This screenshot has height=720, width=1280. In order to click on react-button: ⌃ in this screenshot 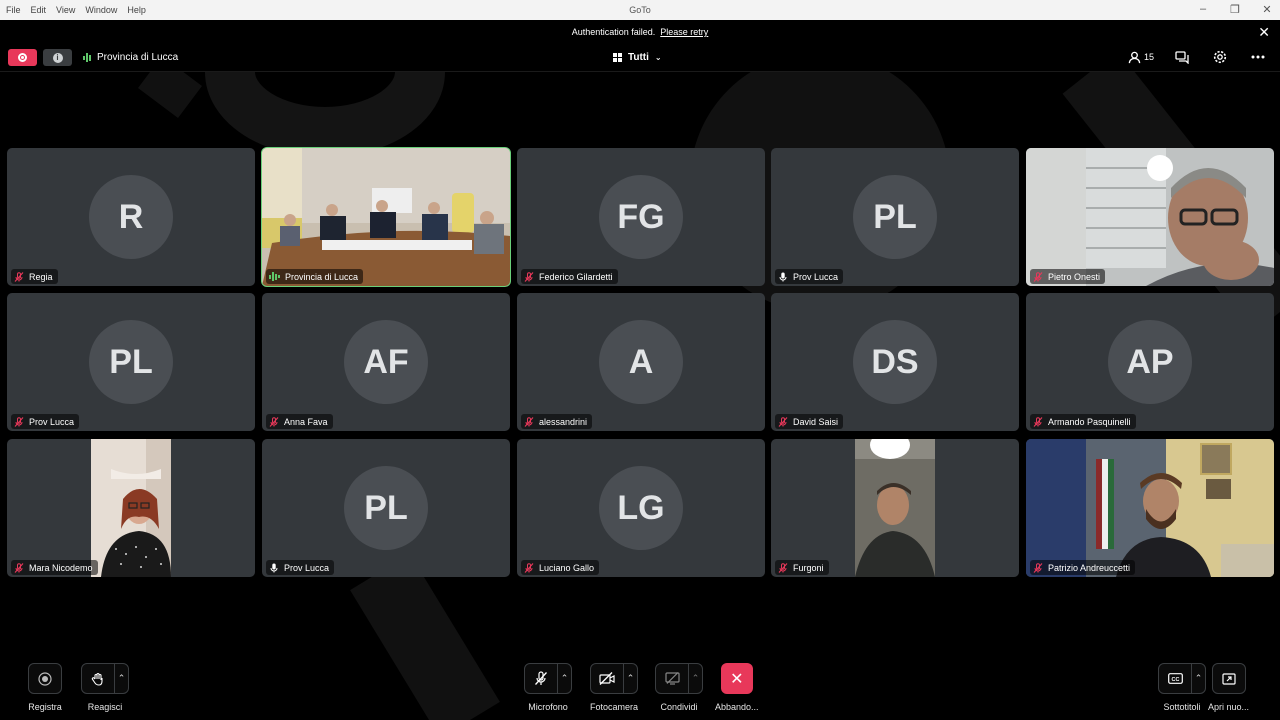, I will do `click(105, 678)`.